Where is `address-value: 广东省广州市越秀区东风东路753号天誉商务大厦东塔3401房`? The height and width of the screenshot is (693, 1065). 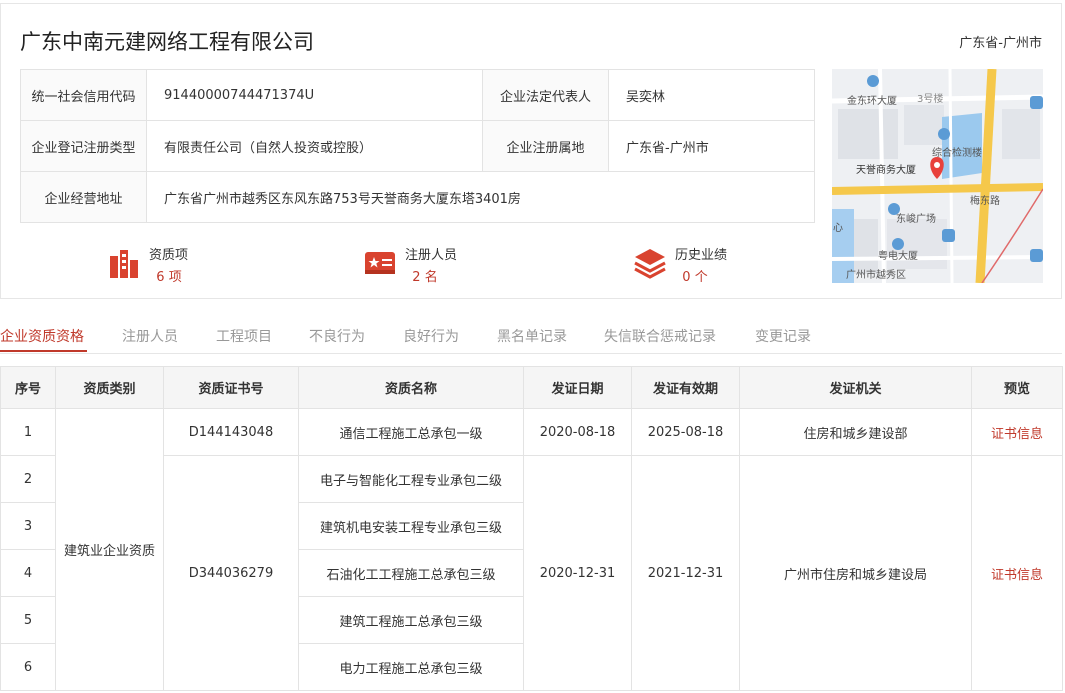
address-value: 广东省广州市越秀区东风东路753号天誉商务大厦东塔3401房 is located at coordinates (480, 197).